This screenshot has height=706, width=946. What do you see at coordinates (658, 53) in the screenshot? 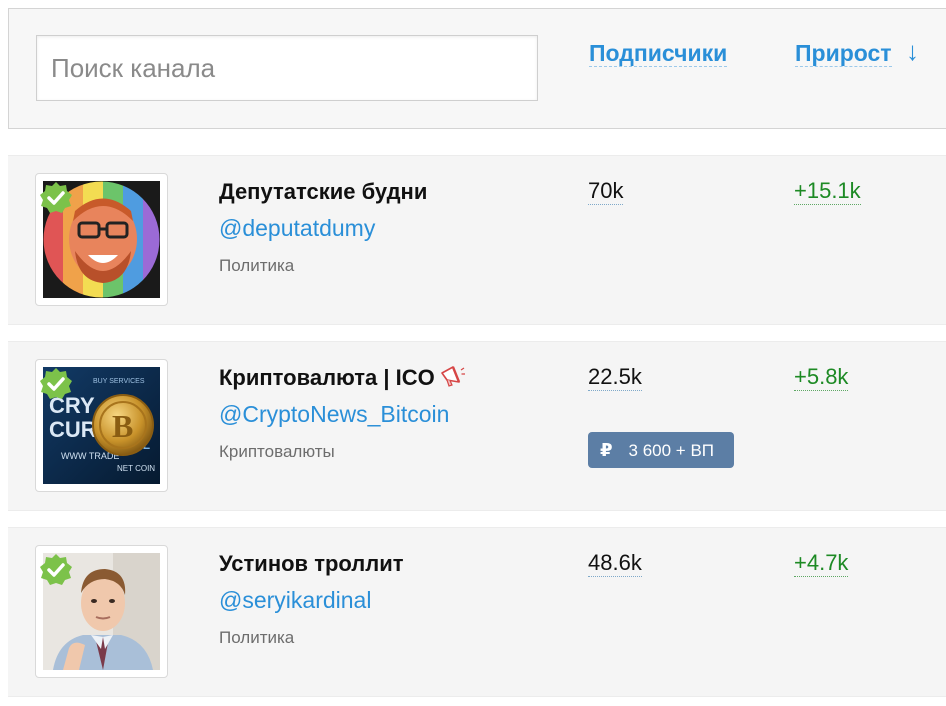
I see `sort-by-subscribers-link: Подписчики` at bounding box center [658, 53].